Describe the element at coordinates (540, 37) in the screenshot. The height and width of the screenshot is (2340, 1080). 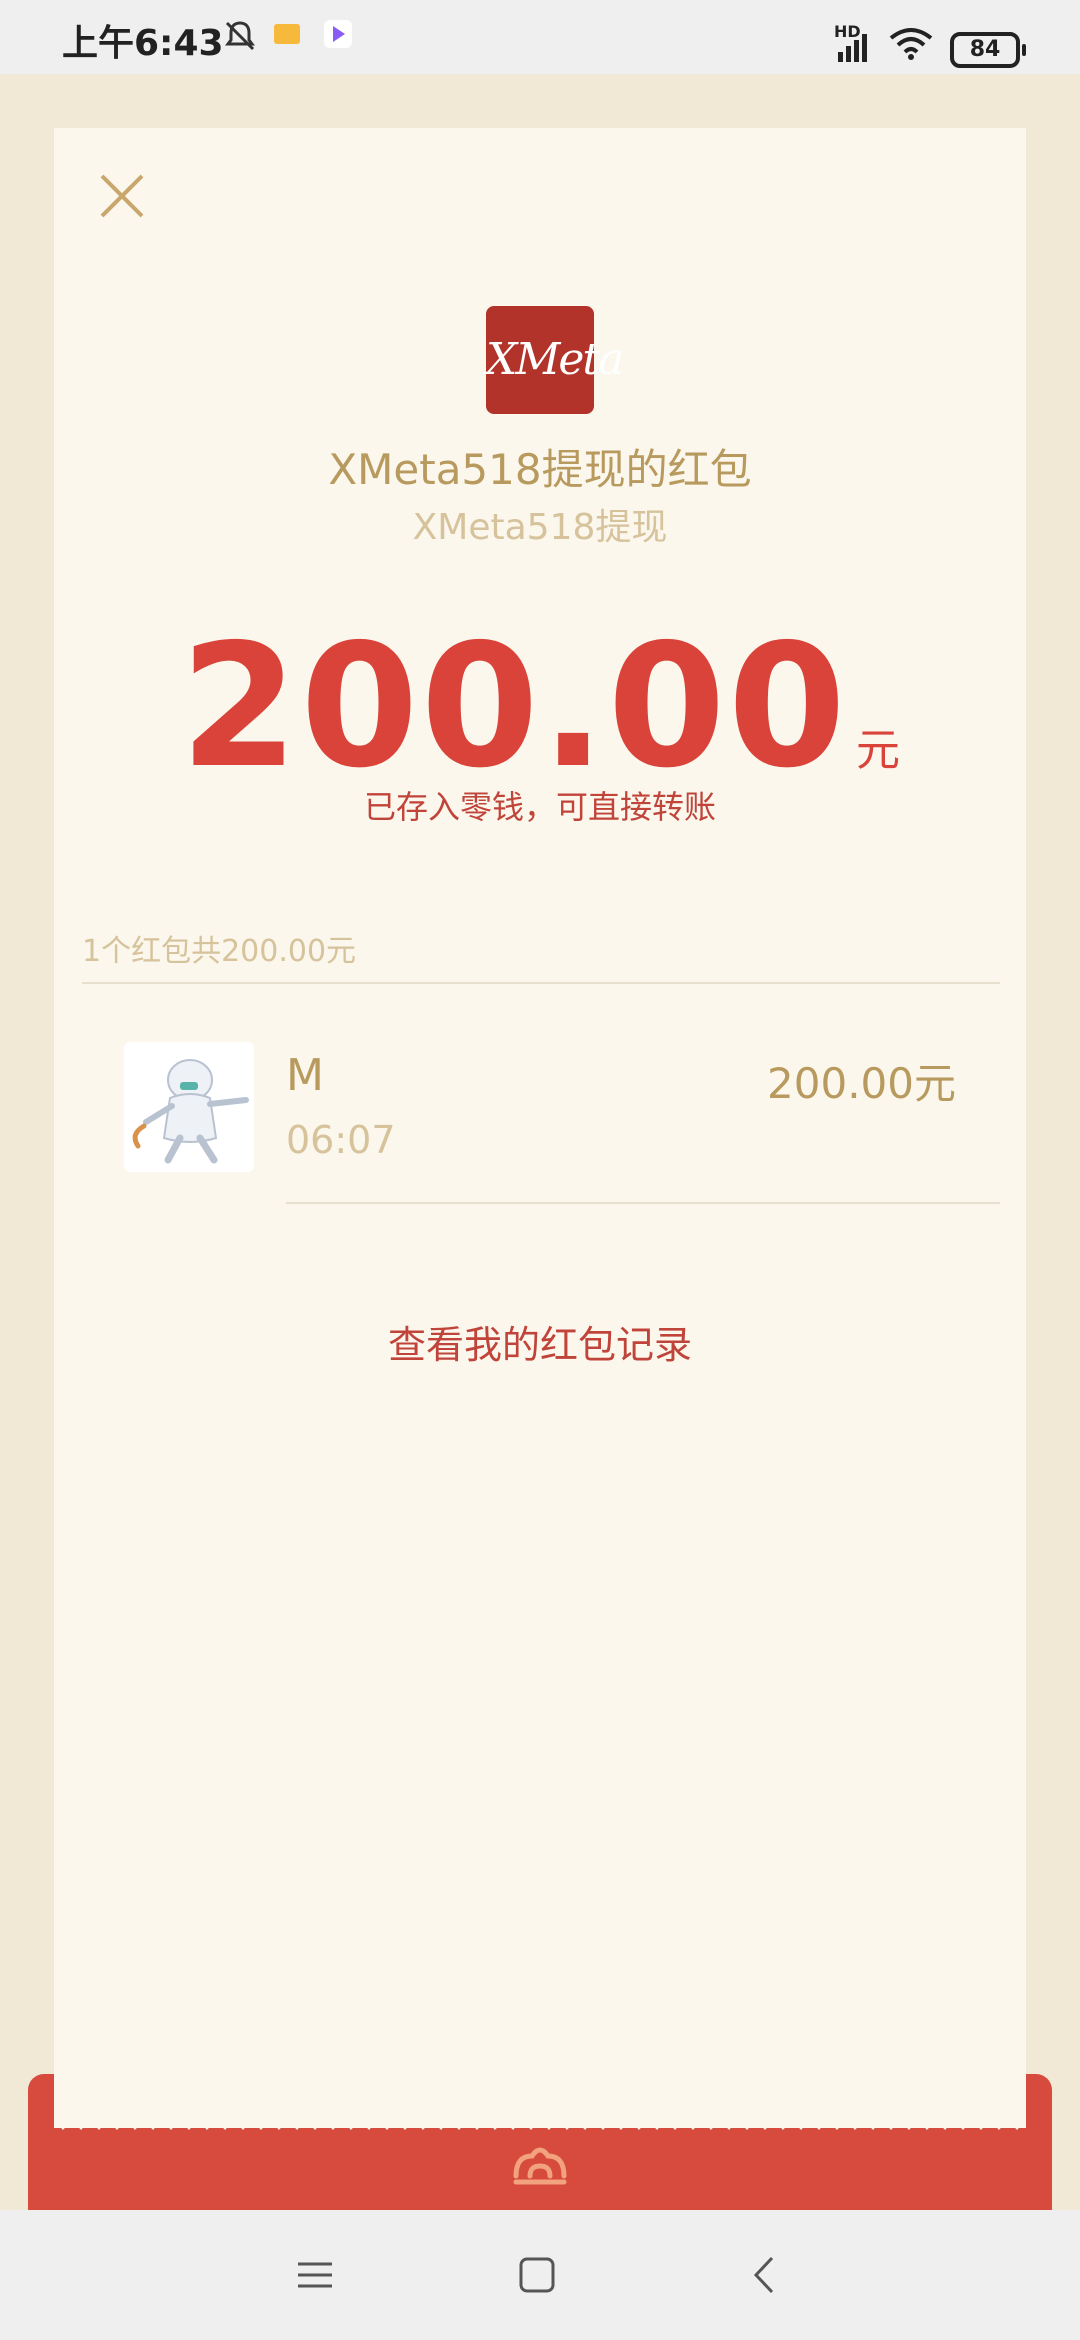
I see `status-bar: 上午6:43 HD 84` at that location.